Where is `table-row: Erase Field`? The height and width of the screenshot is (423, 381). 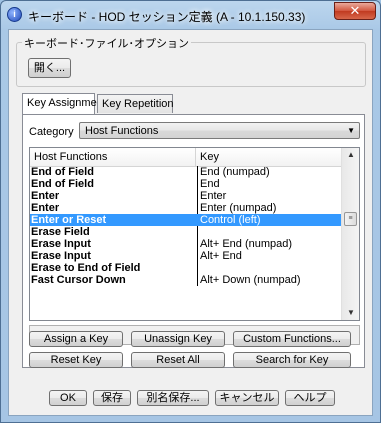 table-row: Erase Field is located at coordinates (185, 232).